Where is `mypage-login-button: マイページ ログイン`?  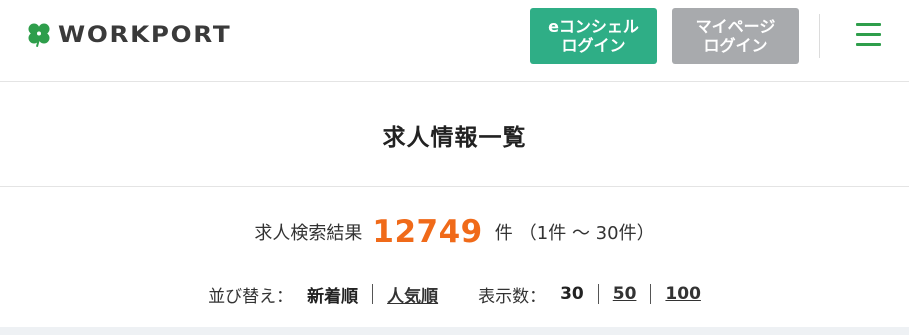 mypage-login-button: マイページ ログイン is located at coordinates (735, 36).